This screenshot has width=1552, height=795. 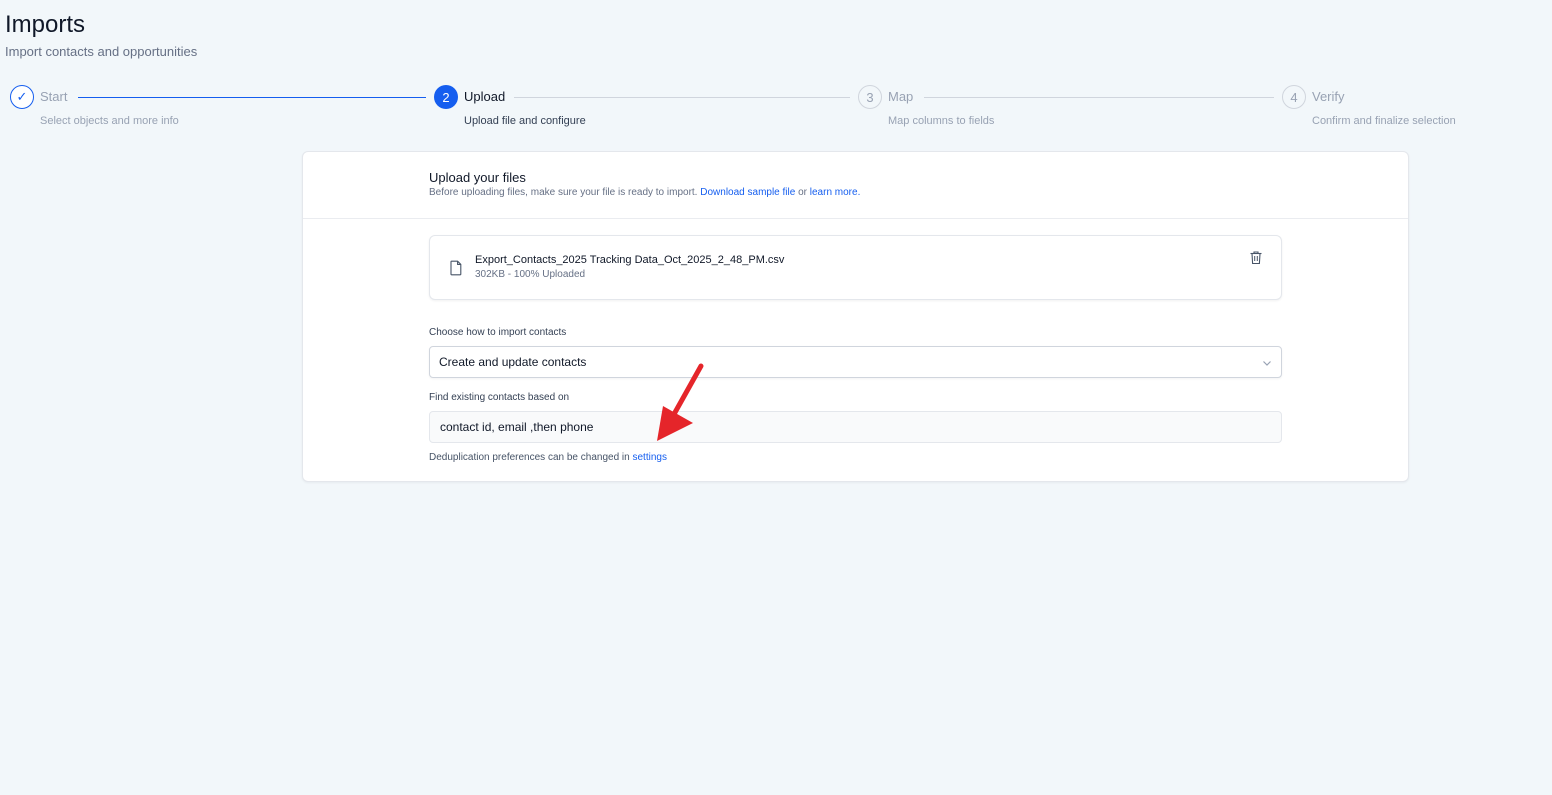 I want to click on trash-icon, so click(x=1256, y=257).